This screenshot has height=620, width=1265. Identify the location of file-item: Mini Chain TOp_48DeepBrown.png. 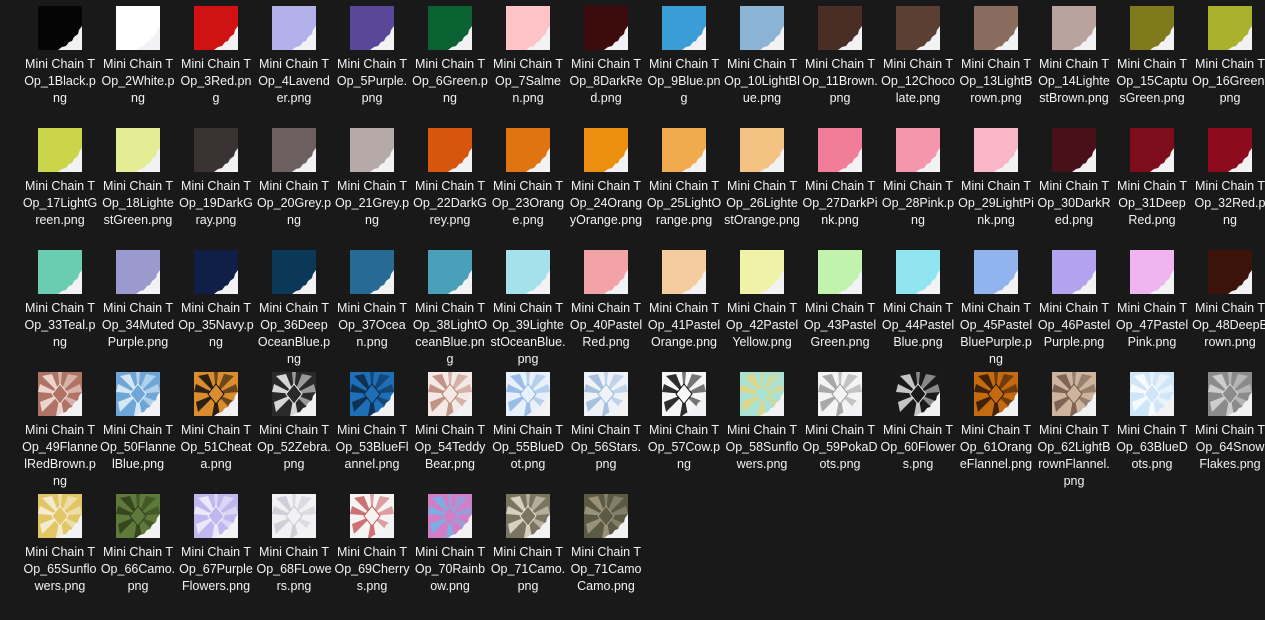
(1228, 309).